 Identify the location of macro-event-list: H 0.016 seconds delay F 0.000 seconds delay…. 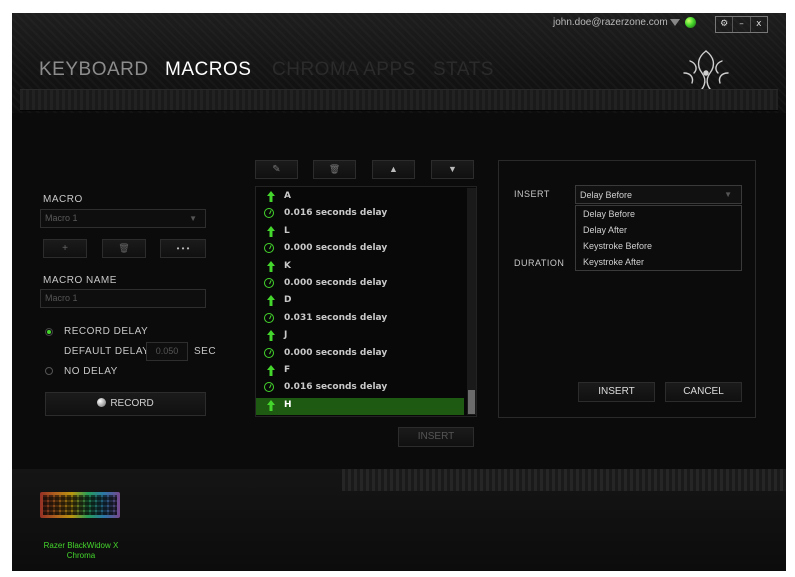
(366, 301).